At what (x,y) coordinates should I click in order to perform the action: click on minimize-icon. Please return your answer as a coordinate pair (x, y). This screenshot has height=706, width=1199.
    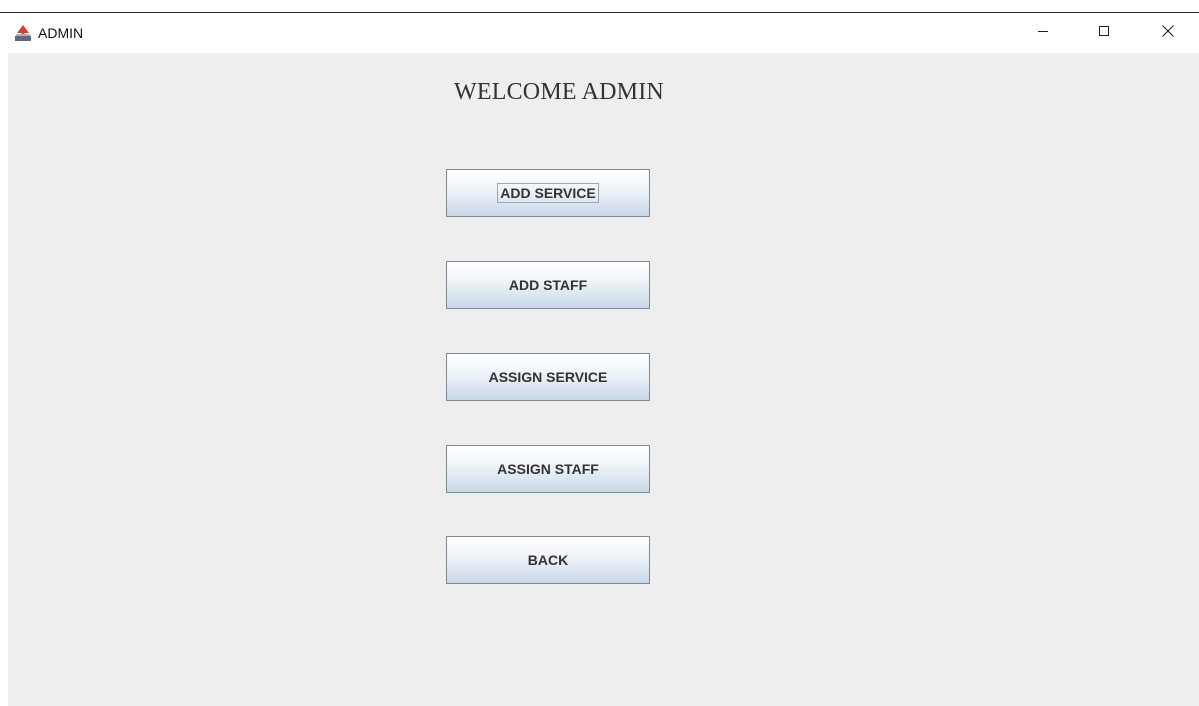
    Looking at the image, I should click on (1043, 33).